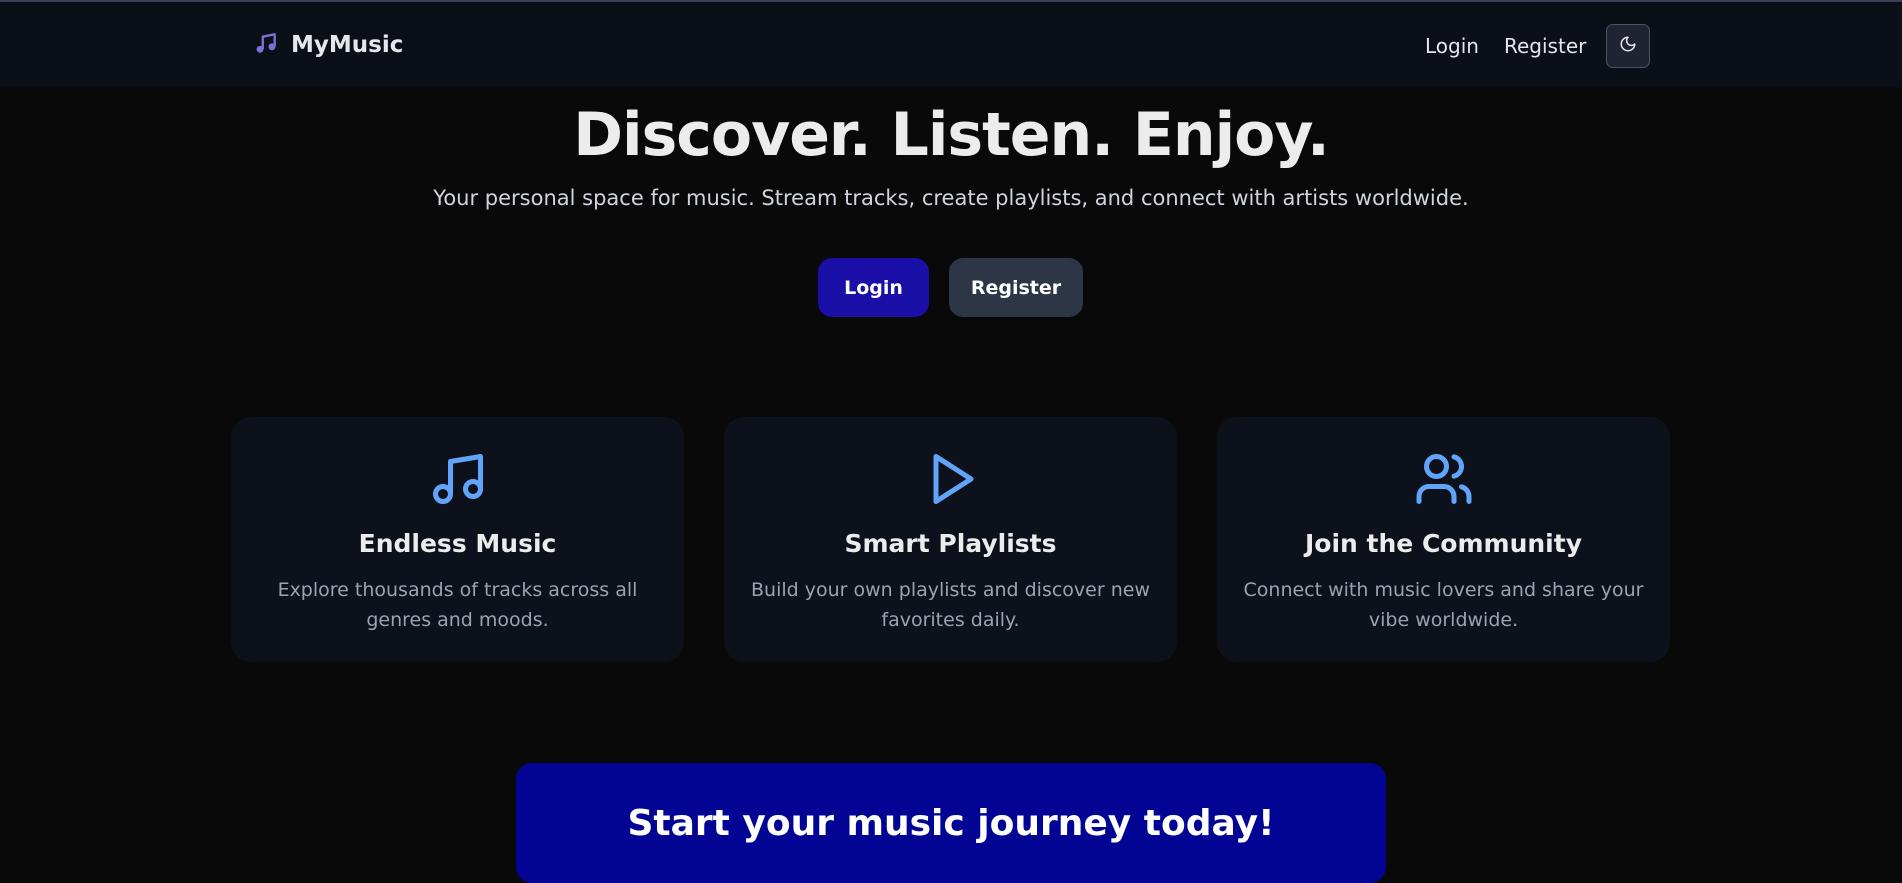 The width and height of the screenshot is (1902, 883). What do you see at coordinates (1016, 287) in the screenshot?
I see `hero-register-button: Register` at bounding box center [1016, 287].